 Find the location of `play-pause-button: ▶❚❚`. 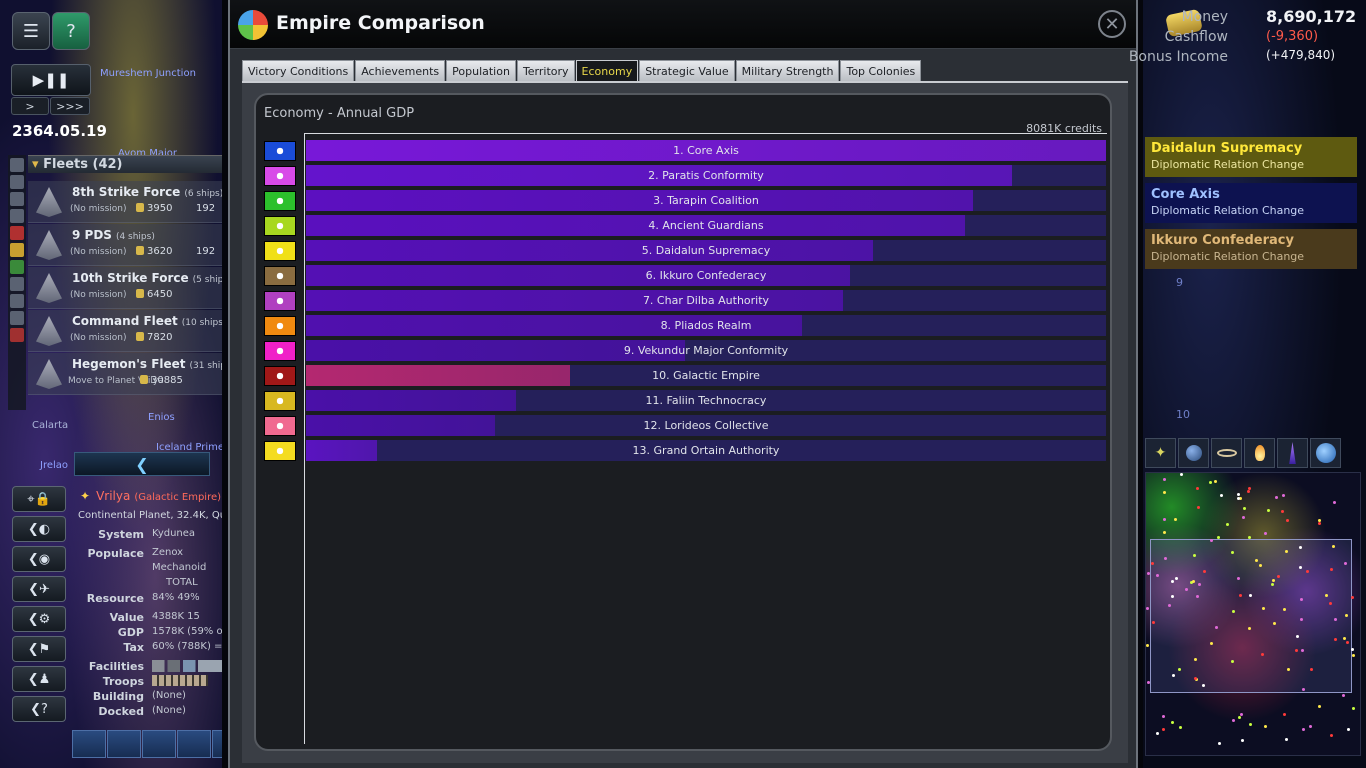

play-pause-button: ▶❚❚ is located at coordinates (51, 80).